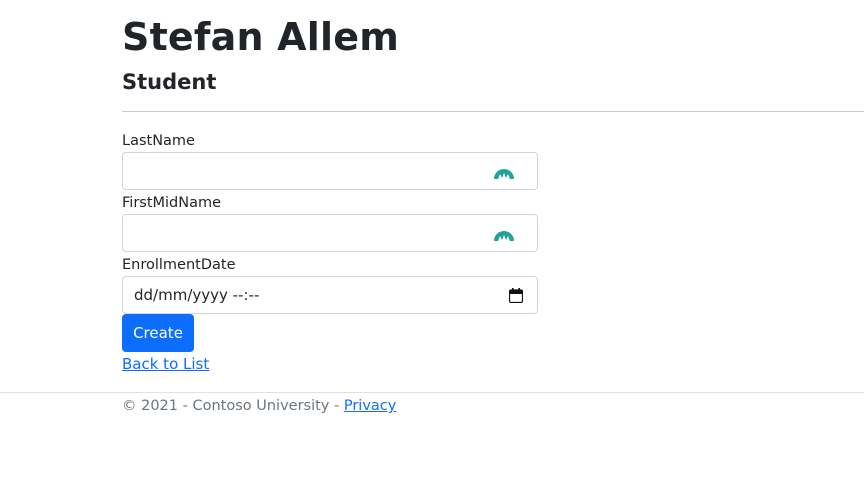 This screenshot has width=864, height=485. What do you see at coordinates (179, 265) in the screenshot?
I see `enrollmentdate-label: EnrollmentDate` at bounding box center [179, 265].